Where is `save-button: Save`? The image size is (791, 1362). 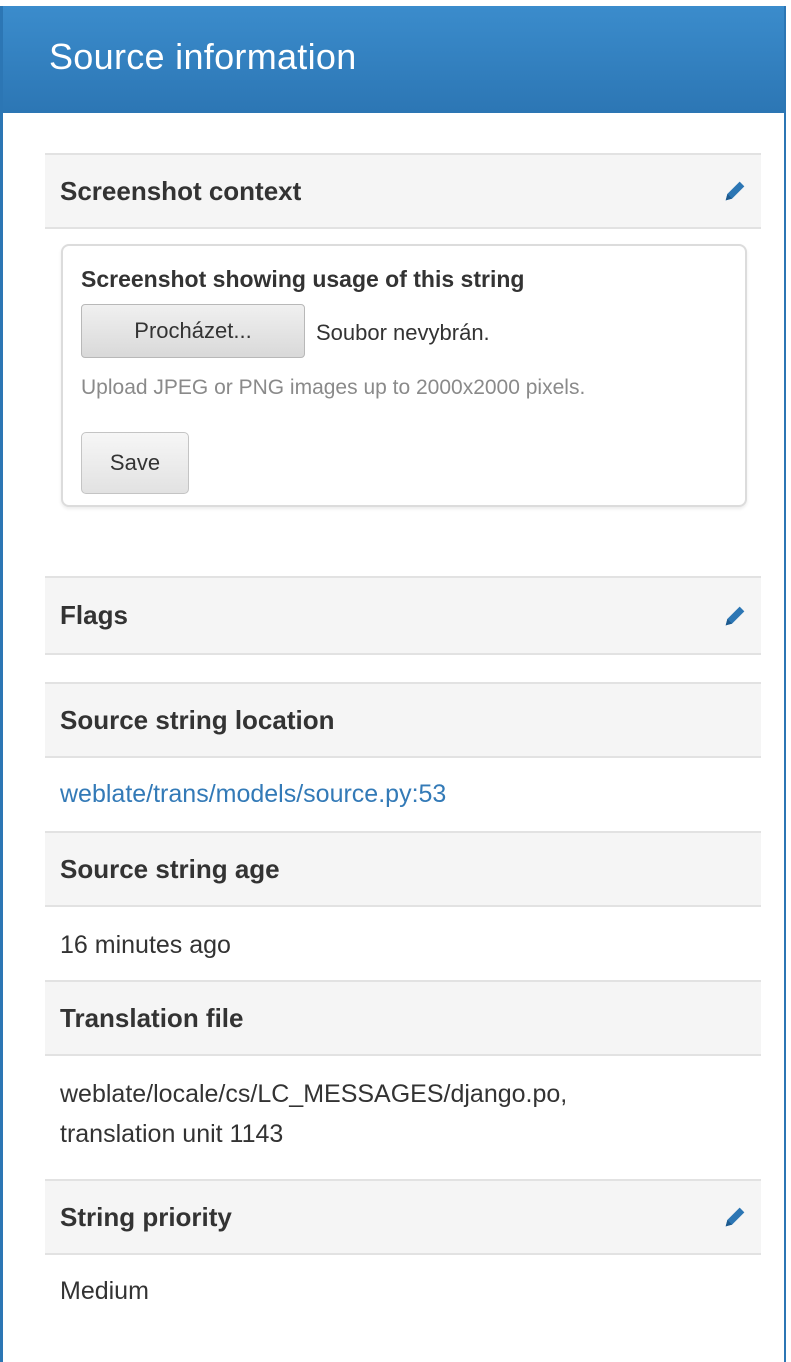 save-button: Save is located at coordinates (135, 463).